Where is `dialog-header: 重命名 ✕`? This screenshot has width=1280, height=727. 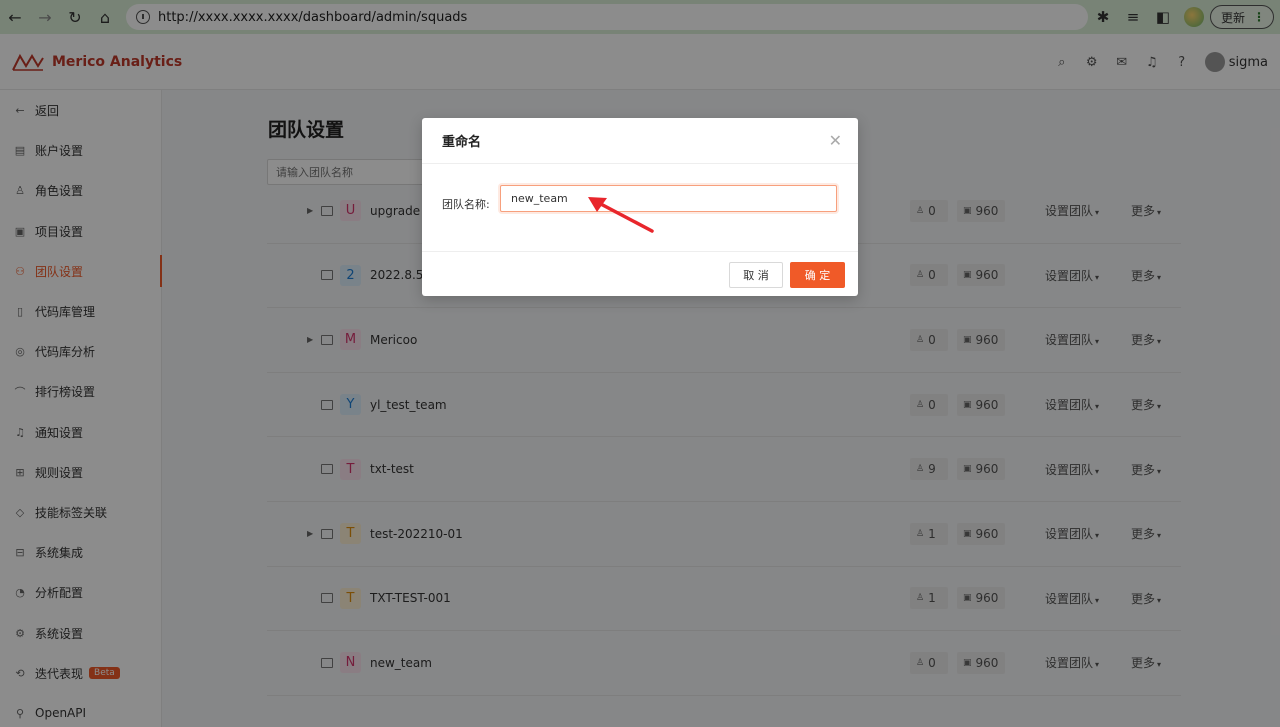 dialog-header: 重命名 ✕ is located at coordinates (640, 141).